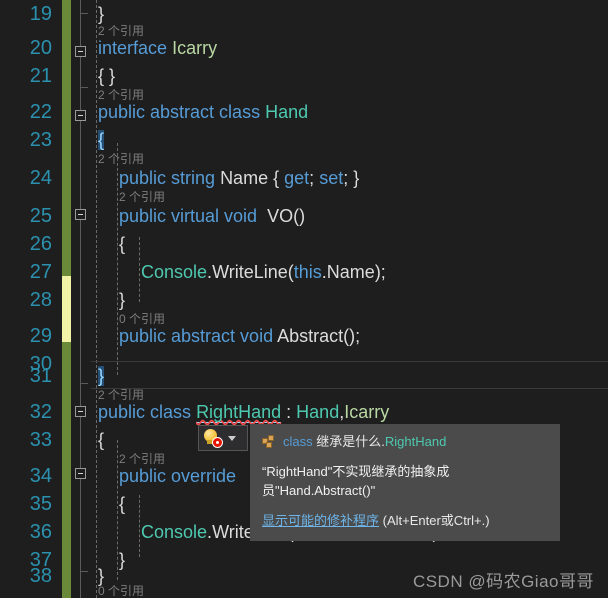  Describe the element at coordinates (356, 480) in the screenshot. I see `tooltip-error-message: “RightHand"不实现继承的抽象成员"Hand.Abstract()"` at that location.